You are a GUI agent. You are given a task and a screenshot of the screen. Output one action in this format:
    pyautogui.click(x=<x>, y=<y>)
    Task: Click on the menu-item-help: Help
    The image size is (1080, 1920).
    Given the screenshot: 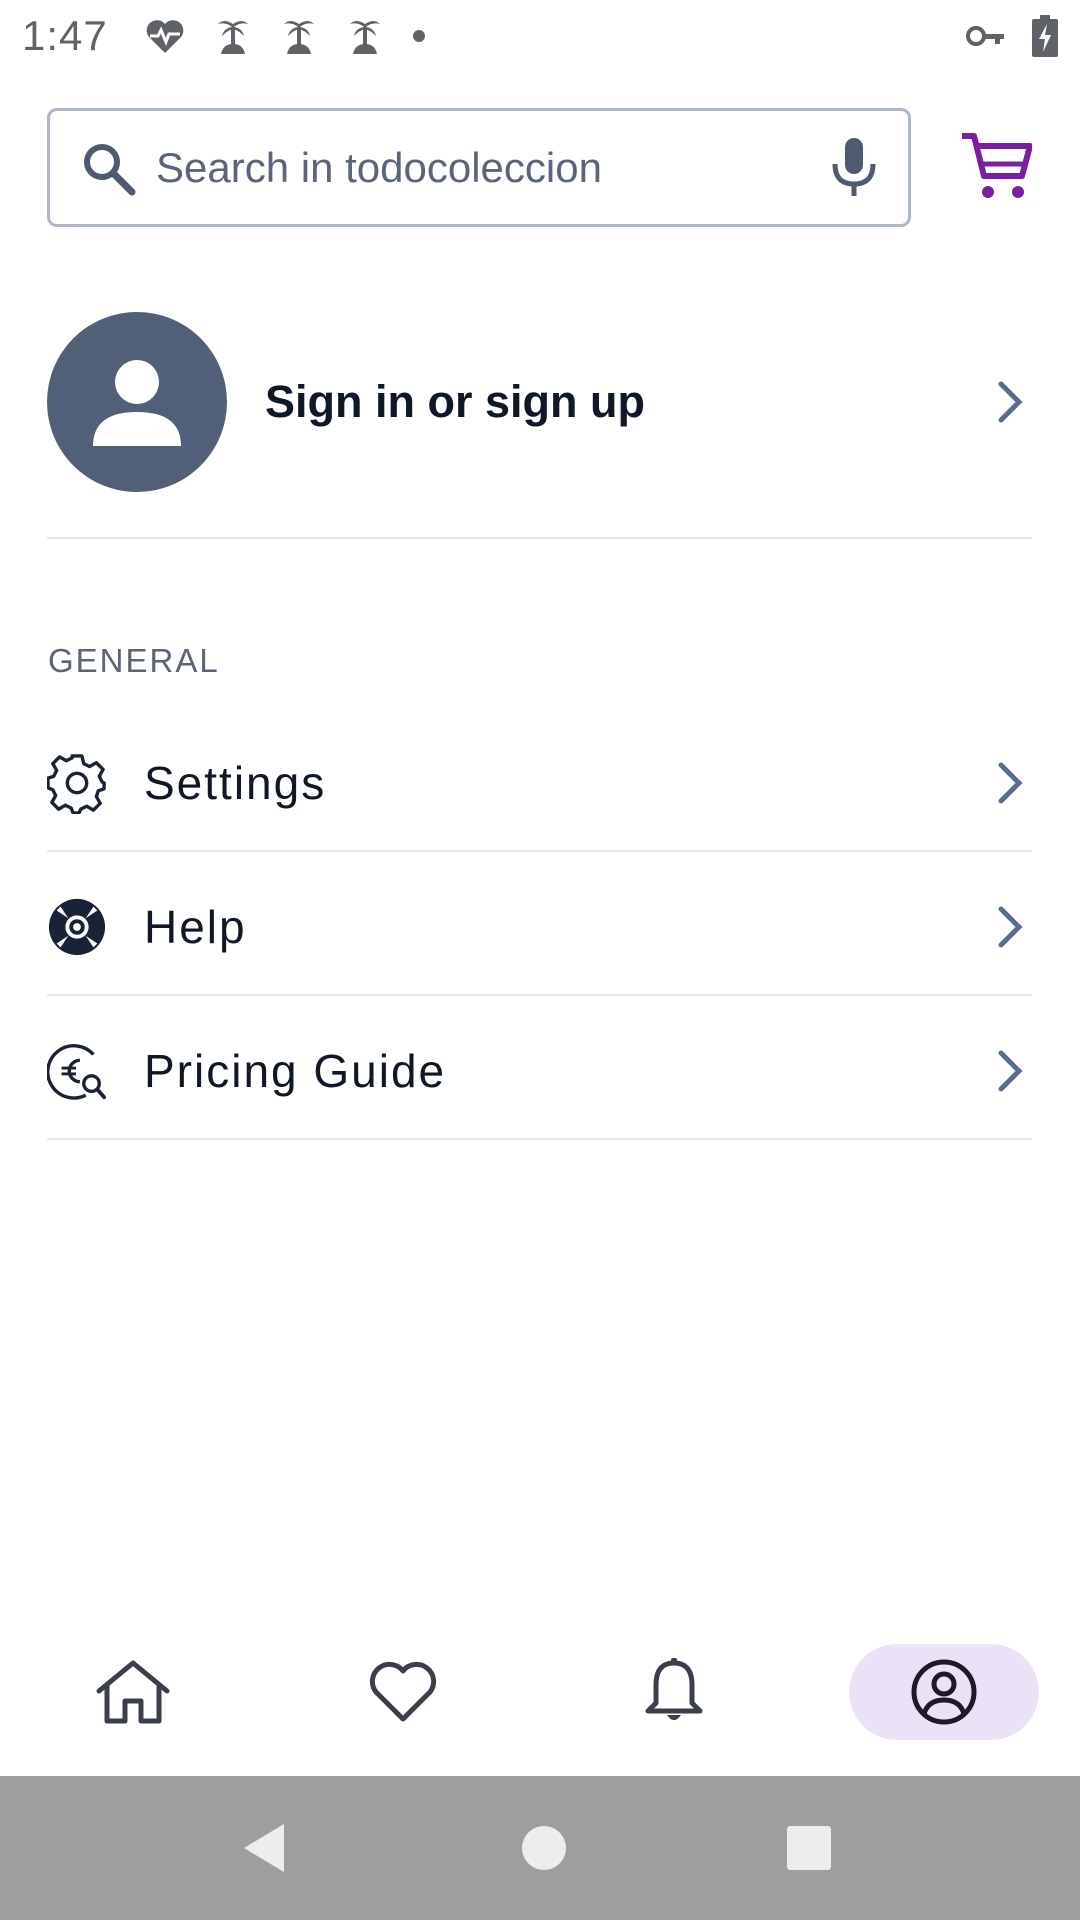 What is the action you would take?
    pyautogui.click(x=539, y=926)
    